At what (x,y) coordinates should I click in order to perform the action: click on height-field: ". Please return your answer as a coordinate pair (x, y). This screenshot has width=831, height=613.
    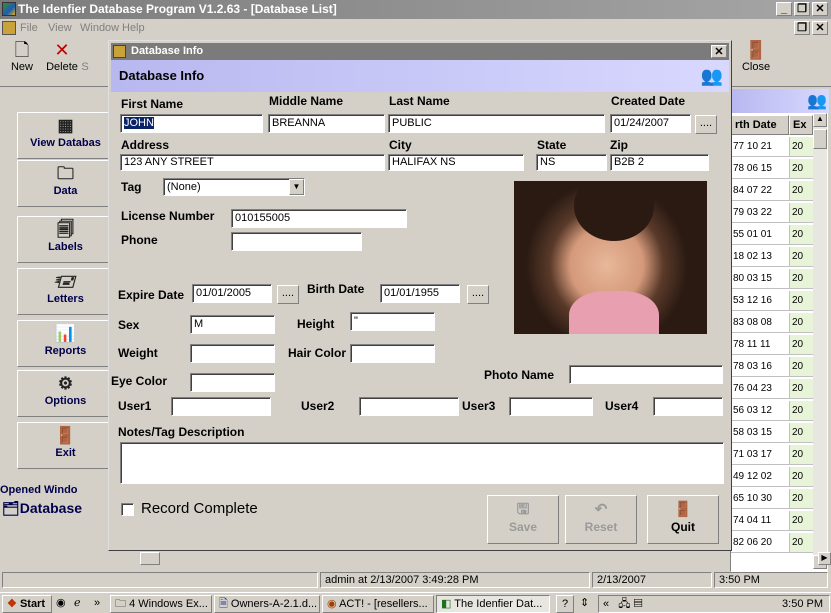
    Looking at the image, I should click on (392, 321).